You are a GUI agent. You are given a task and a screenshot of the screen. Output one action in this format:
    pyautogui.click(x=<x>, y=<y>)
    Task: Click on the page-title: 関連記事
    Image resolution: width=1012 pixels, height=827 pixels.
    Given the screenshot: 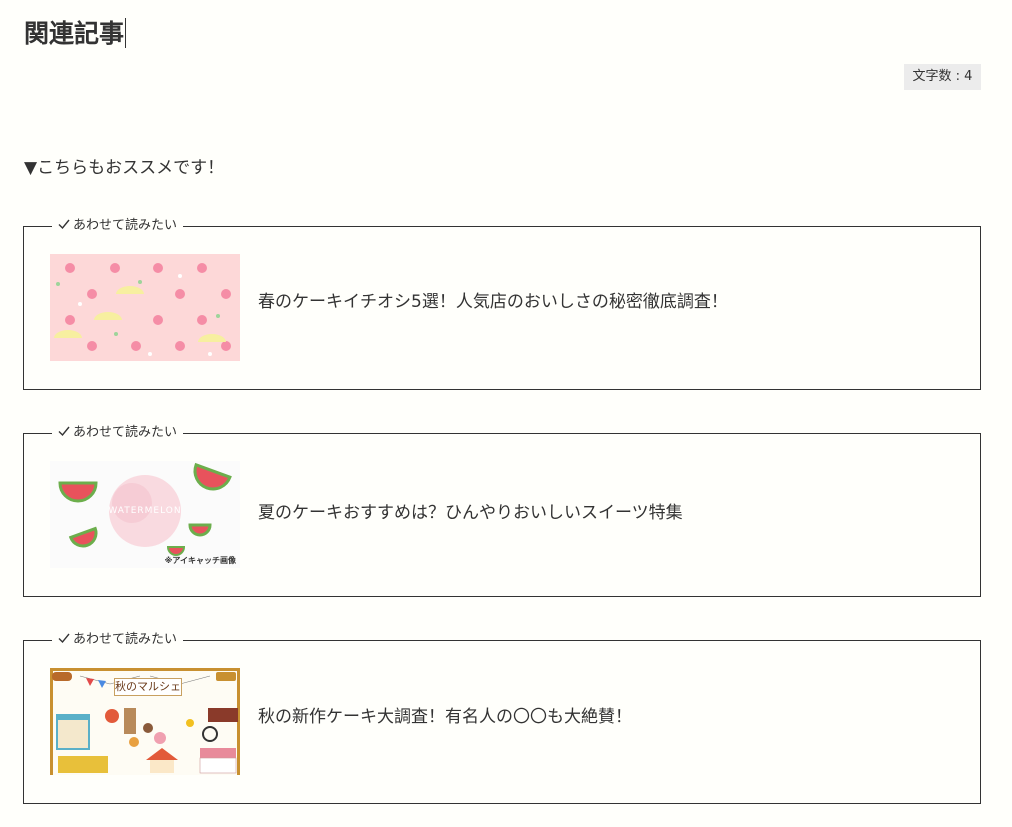 What is the action you would take?
    pyautogui.click(x=75, y=34)
    